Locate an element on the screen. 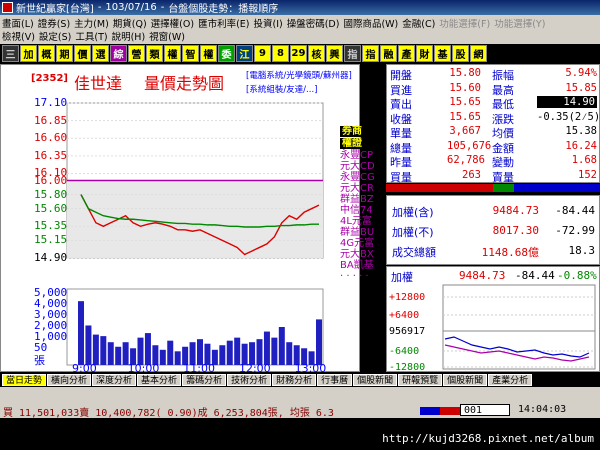  analysis-tab: 研報預覽 is located at coordinates (420, 379).